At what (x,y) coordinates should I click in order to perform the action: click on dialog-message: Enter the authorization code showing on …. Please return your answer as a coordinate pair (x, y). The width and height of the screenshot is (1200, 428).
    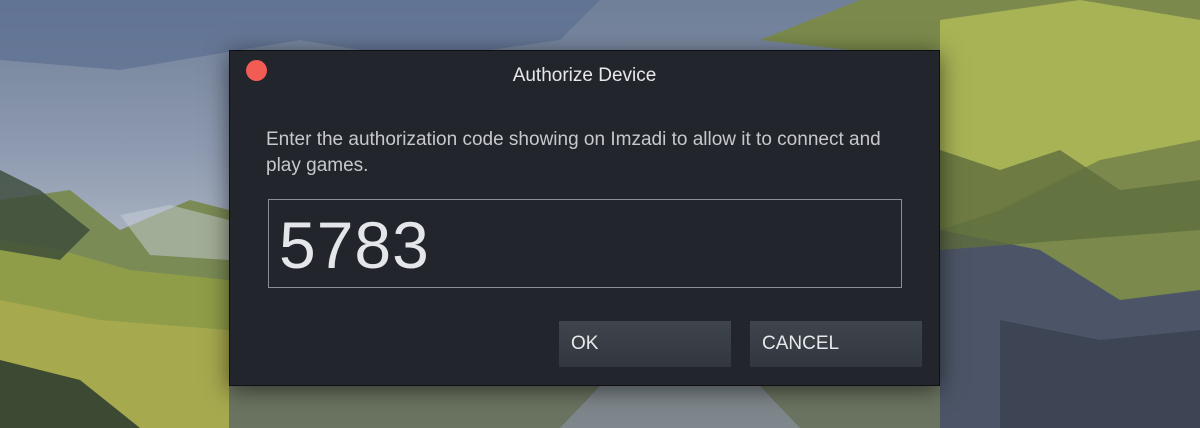
    Looking at the image, I should click on (573, 152).